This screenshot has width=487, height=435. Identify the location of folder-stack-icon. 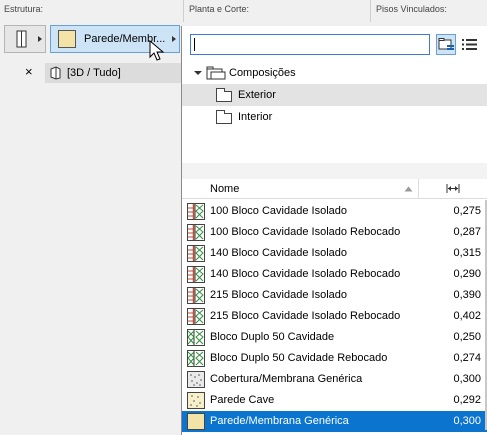
(216, 73).